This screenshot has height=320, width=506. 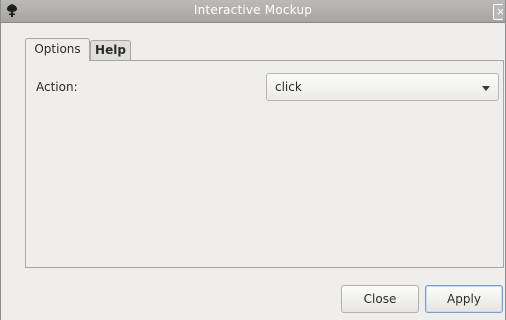 I want to click on action-dropdown: click, so click(x=382, y=87).